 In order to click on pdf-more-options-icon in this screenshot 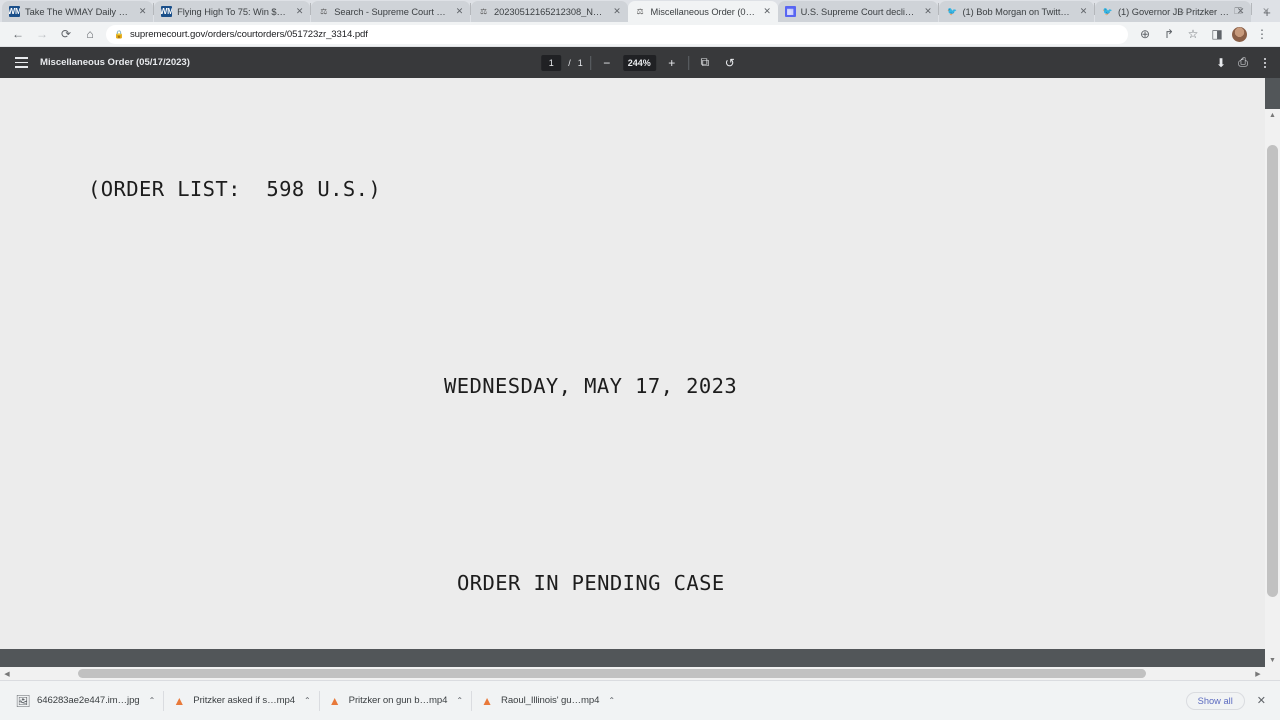, I will do `click(1265, 63)`.